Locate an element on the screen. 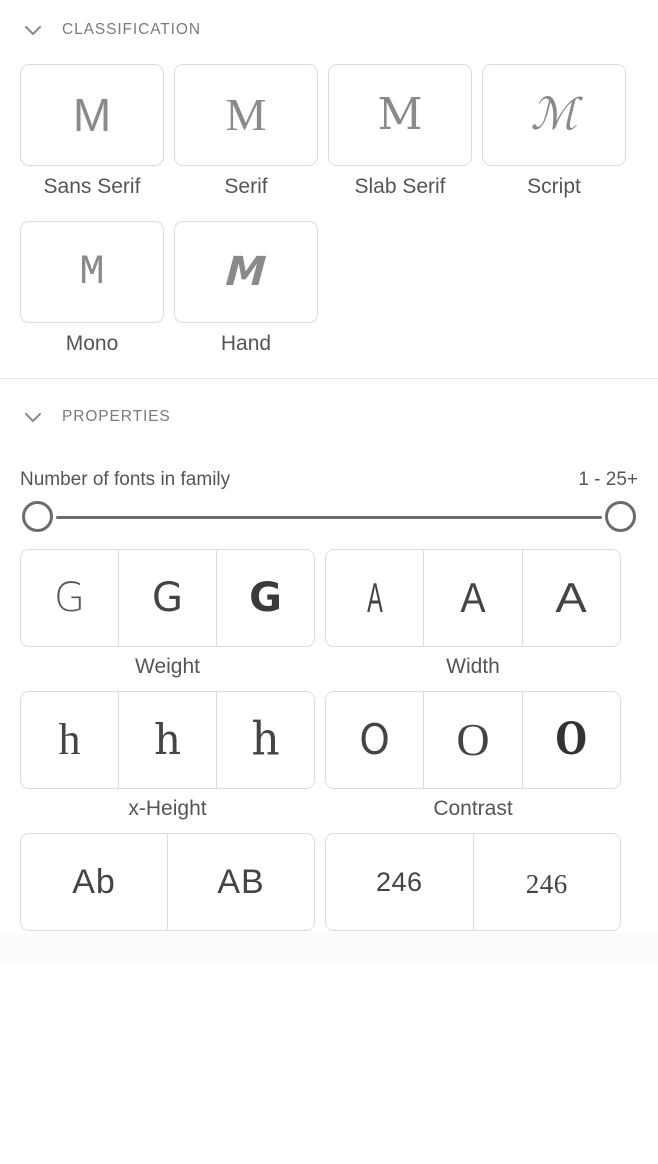  property-row-xheight-contrast: h h h x-Height O O O Contrast is located at coordinates (329, 756).